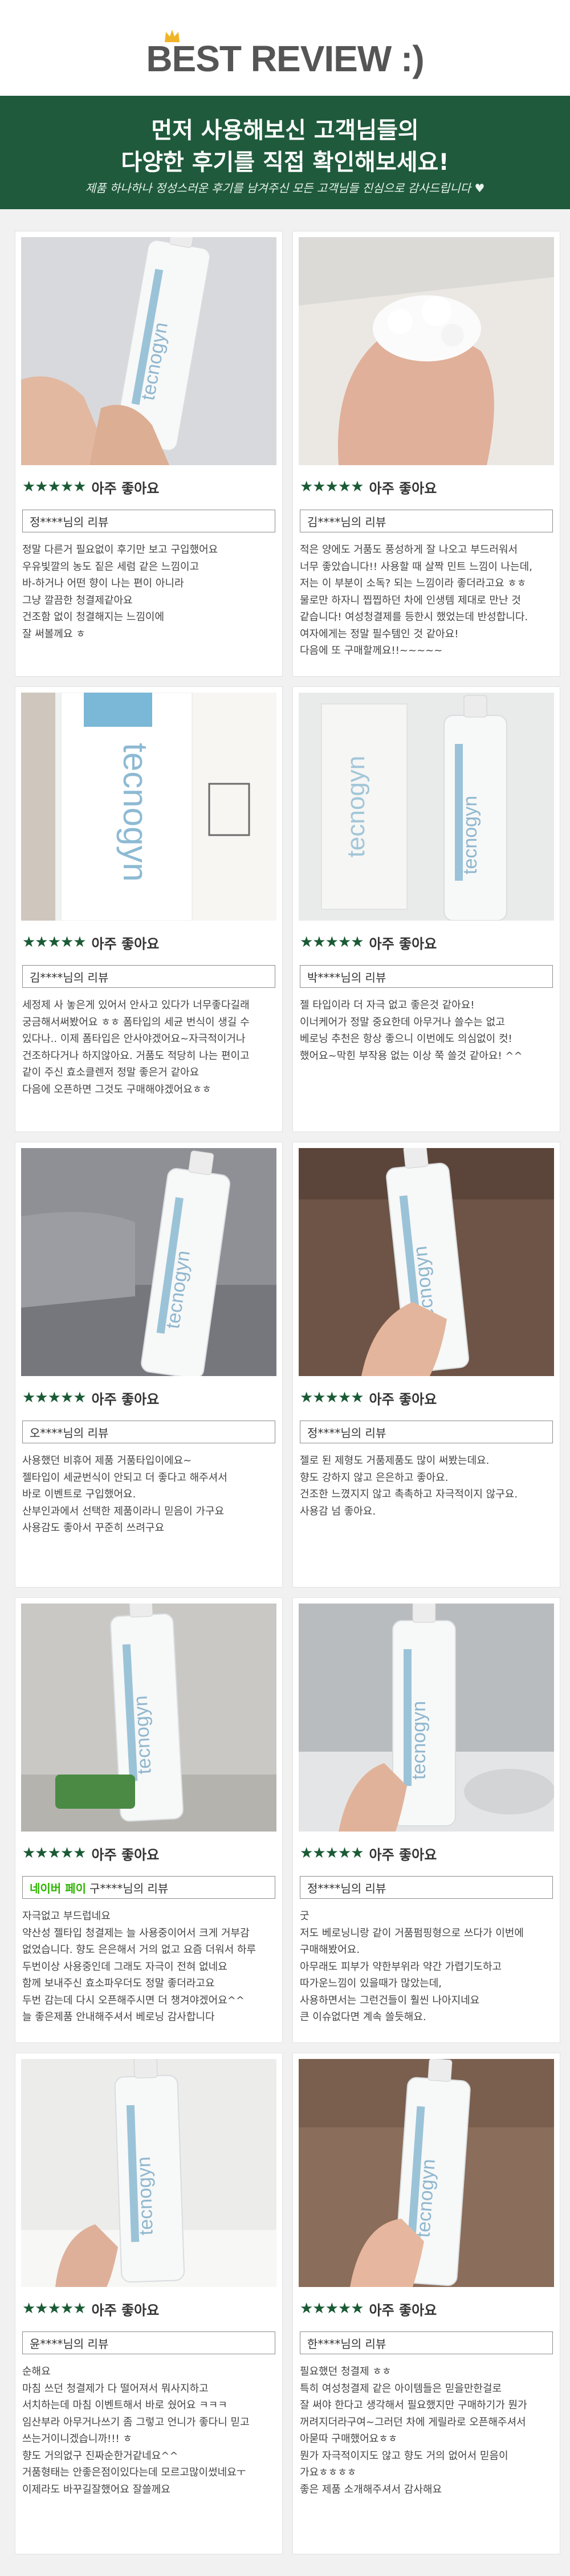 This screenshot has width=570, height=2576. What do you see at coordinates (426, 2342) in the screenshot?
I see `reviewer-name: 한****님의 리뷰` at bounding box center [426, 2342].